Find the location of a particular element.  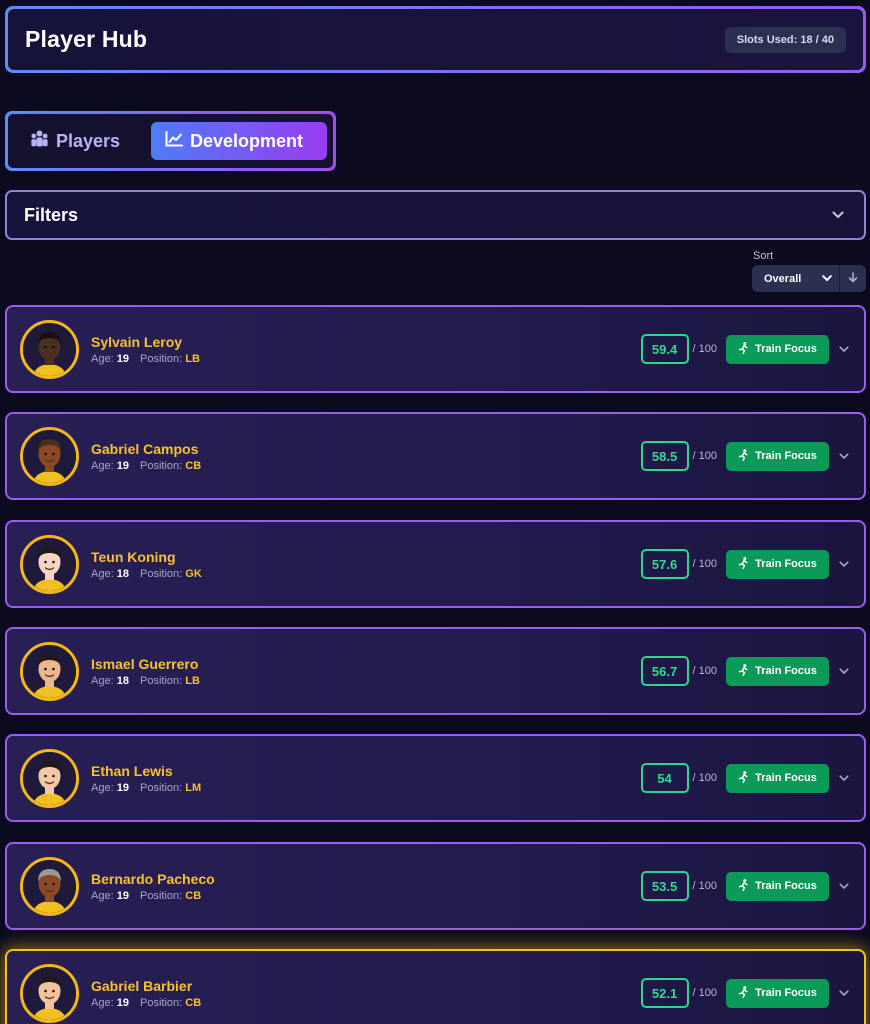

player-name: Ethan Lewis is located at coordinates (132, 770).